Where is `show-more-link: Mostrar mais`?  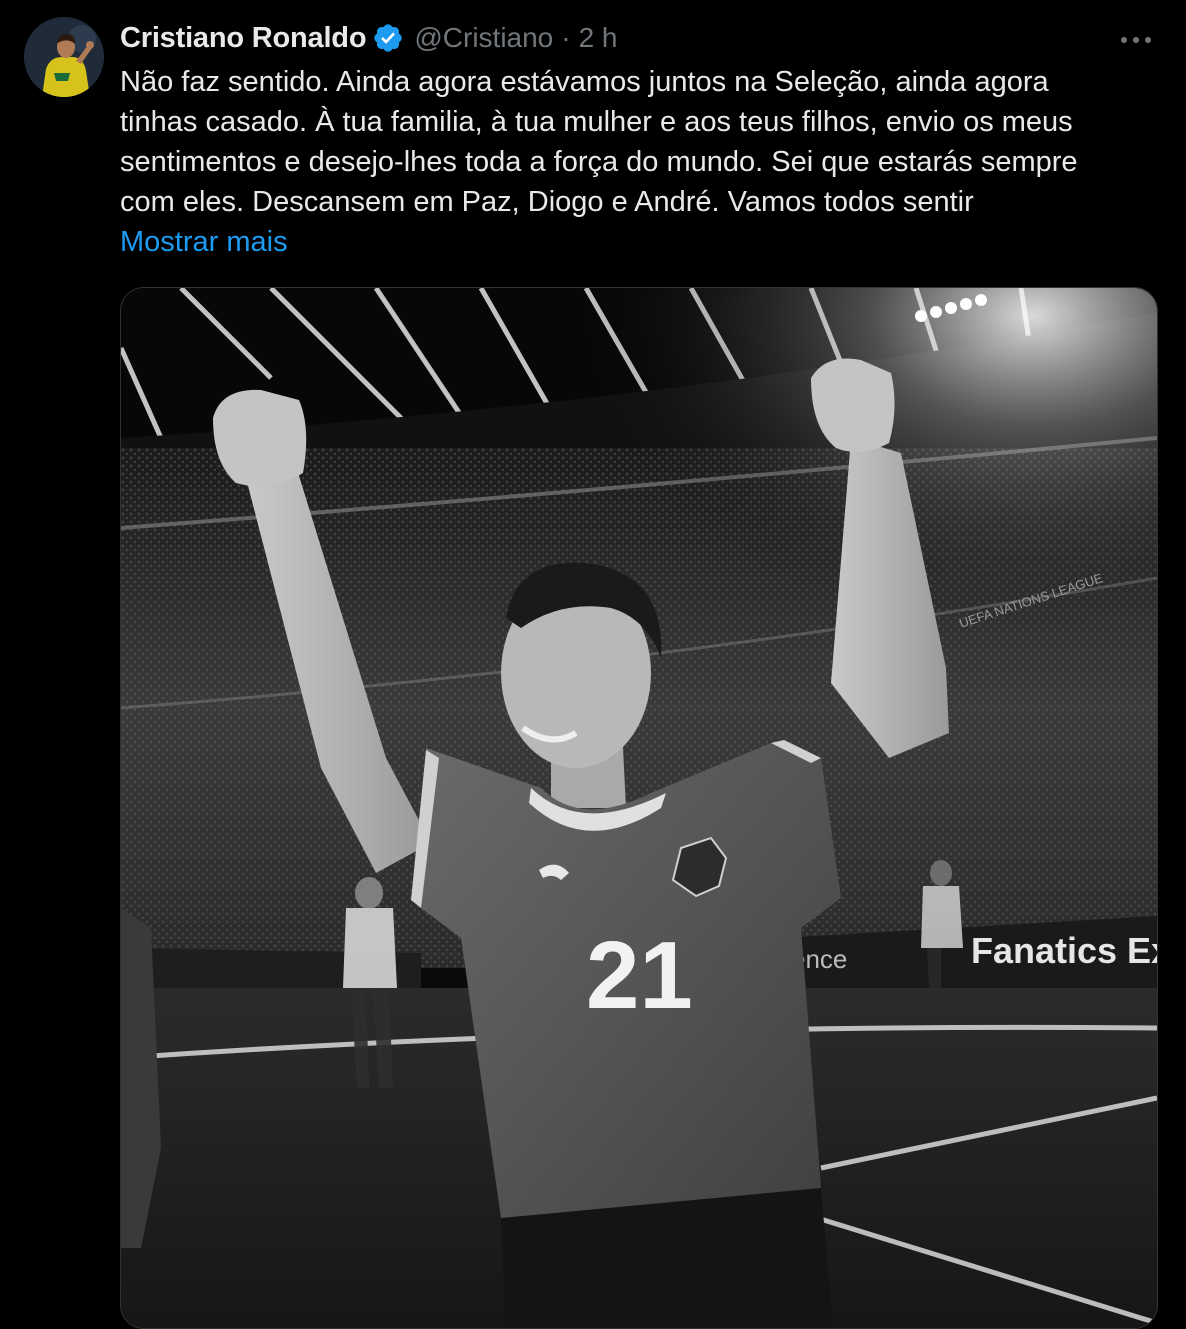 show-more-link: Mostrar mais is located at coordinates (204, 242).